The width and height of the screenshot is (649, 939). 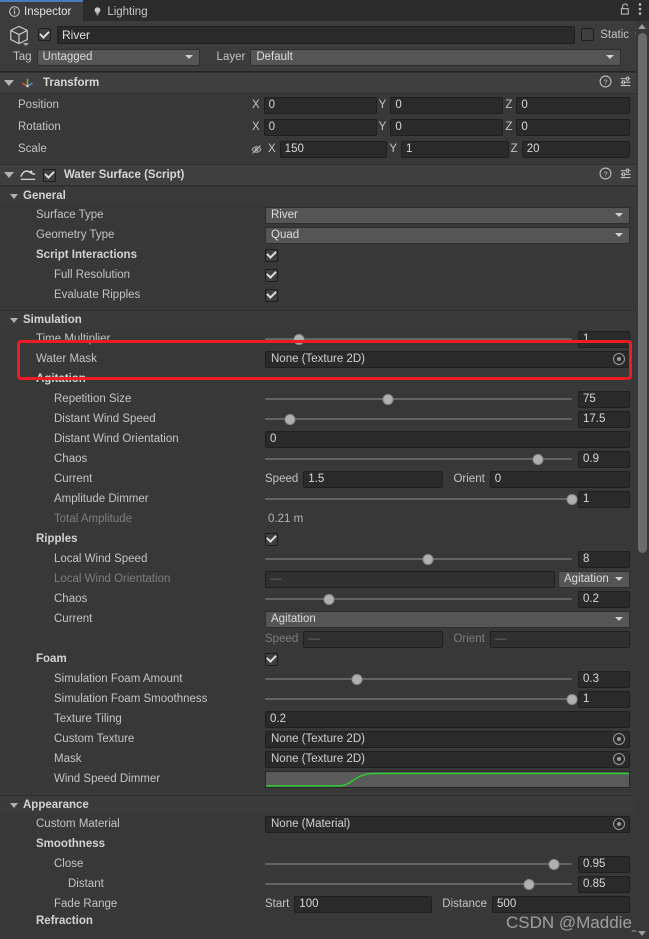 What do you see at coordinates (604, 499) in the screenshot?
I see `amplitude-dimmer-input: 1` at bounding box center [604, 499].